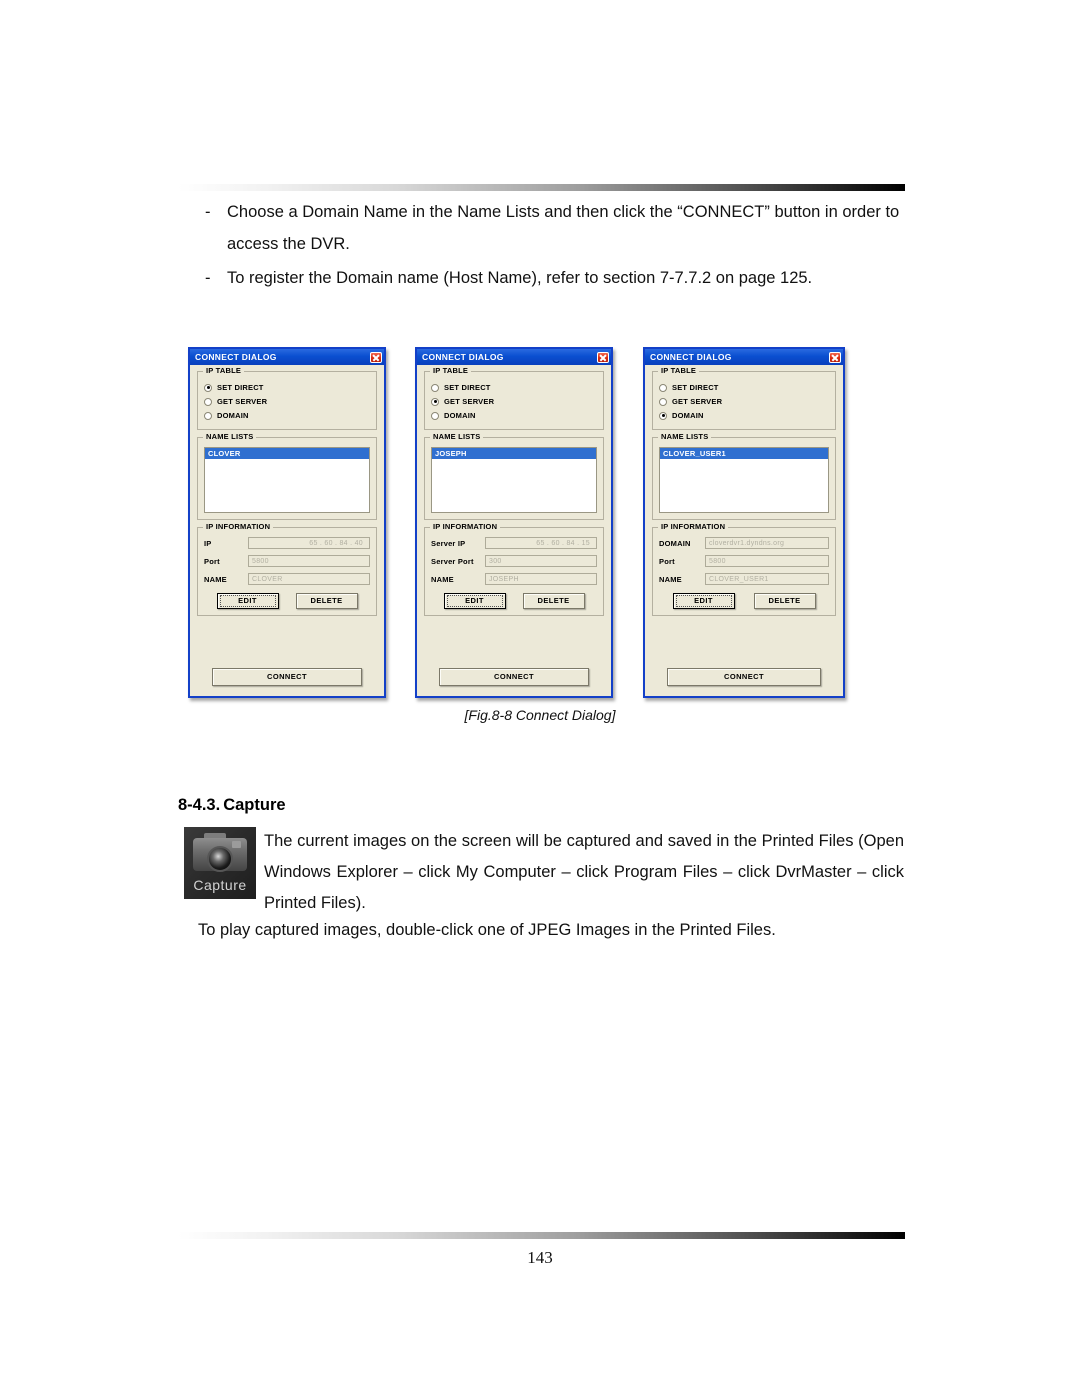  What do you see at coordinates (240, 387) in the screenshot?
I see `radio-label: SET DIRECT` at bounding box center [240, 387].